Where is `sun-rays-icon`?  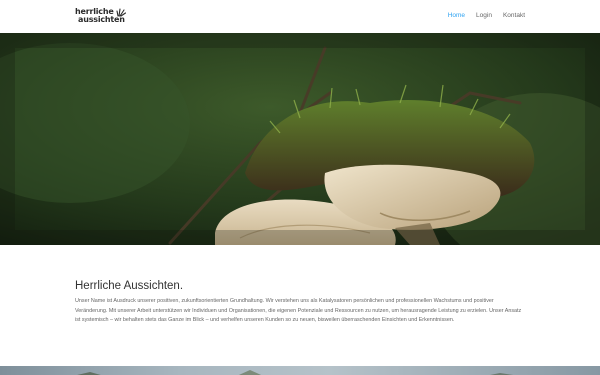
sun-rays-icon is located at coordinates (121, 12).